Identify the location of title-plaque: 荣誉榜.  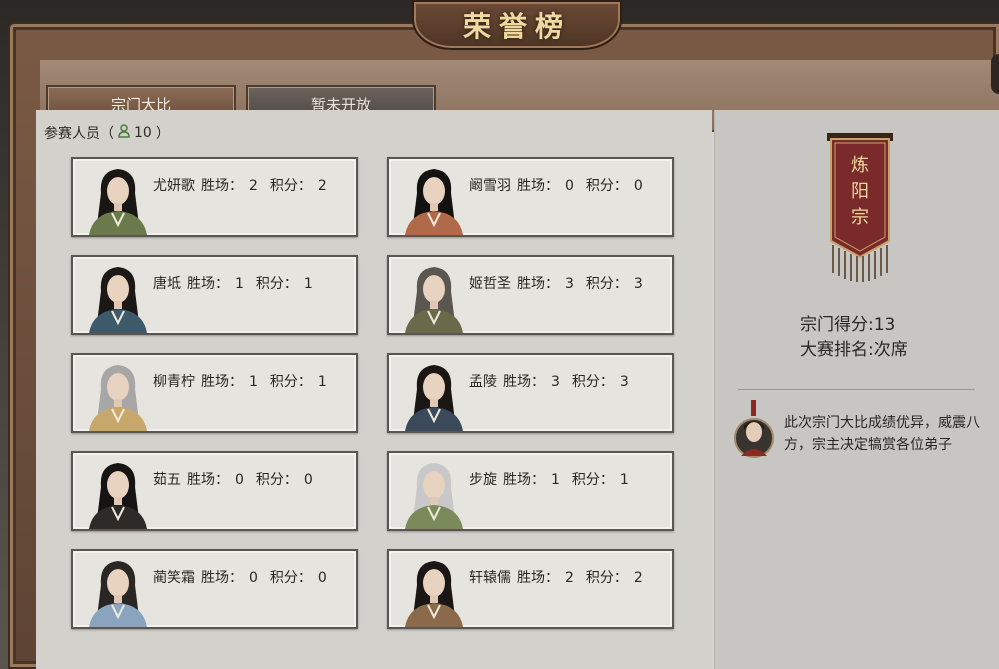
(517, 25).